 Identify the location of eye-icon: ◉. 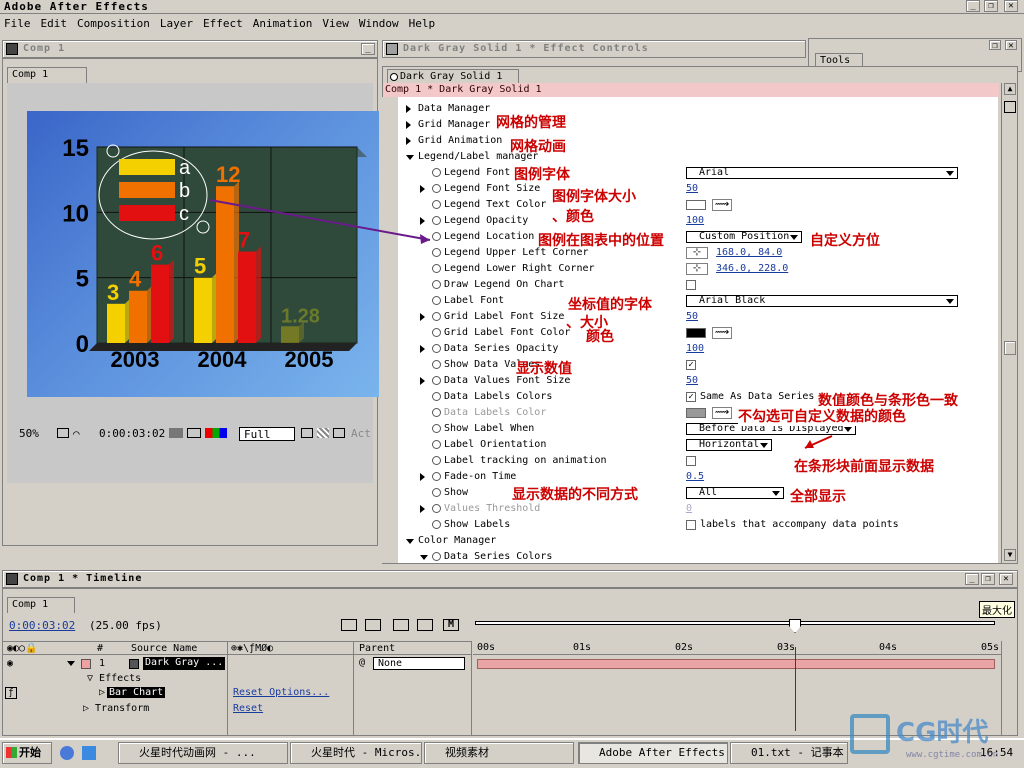
(10, 663).